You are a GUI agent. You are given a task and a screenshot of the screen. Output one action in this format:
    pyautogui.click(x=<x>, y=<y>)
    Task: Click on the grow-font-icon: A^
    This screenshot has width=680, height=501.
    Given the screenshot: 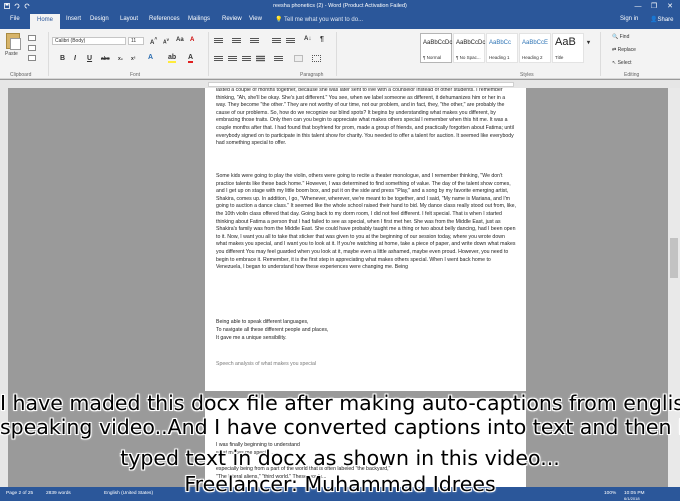 What is the action you would take?
    pyautogui.click(x=153, y=41)
    